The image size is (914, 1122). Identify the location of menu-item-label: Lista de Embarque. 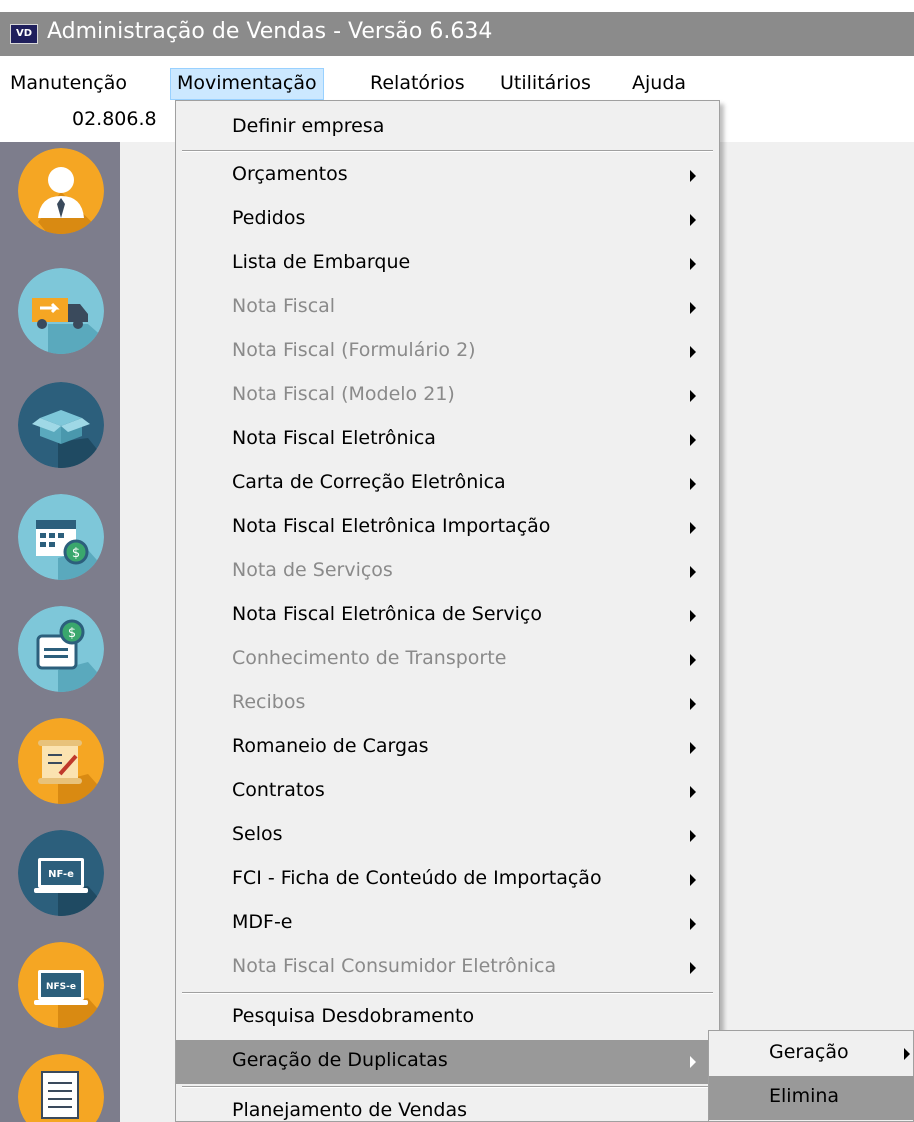
(321, 262).